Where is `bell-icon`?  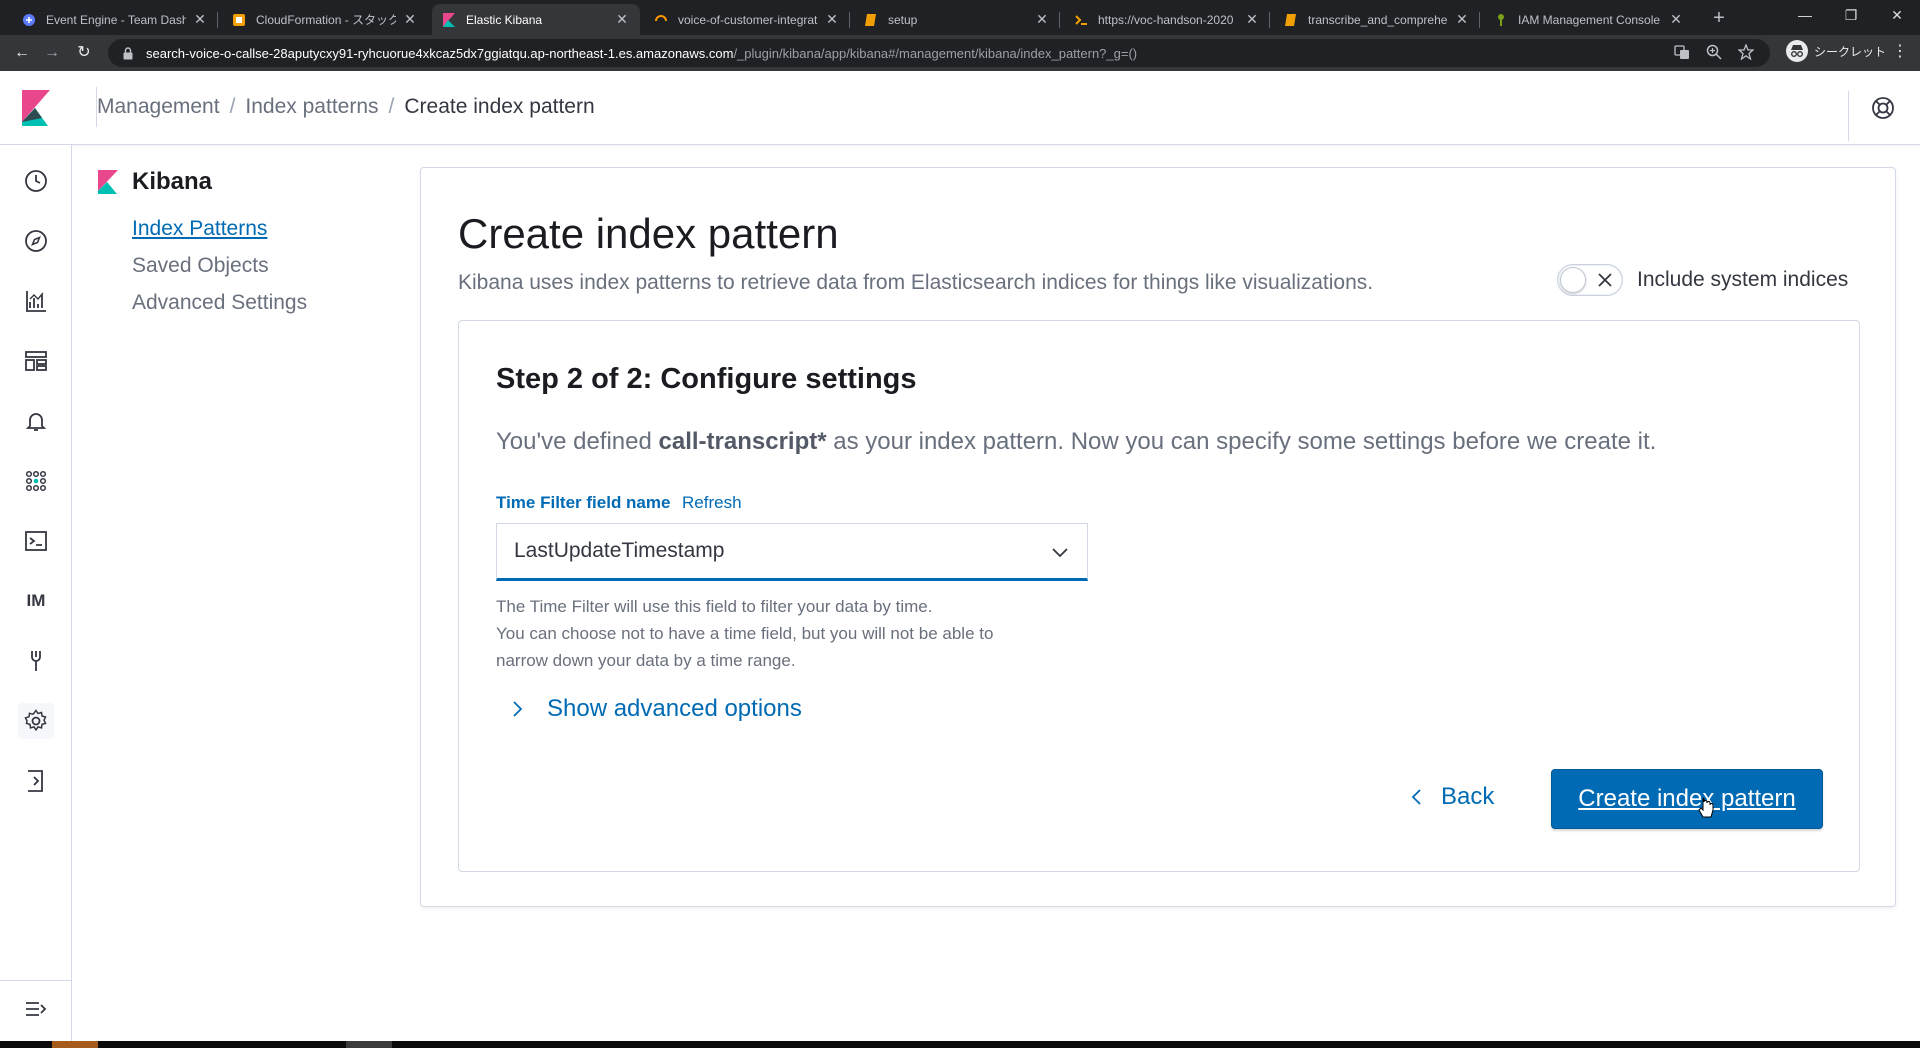 bell-icon is located at coordinates (36, 422).